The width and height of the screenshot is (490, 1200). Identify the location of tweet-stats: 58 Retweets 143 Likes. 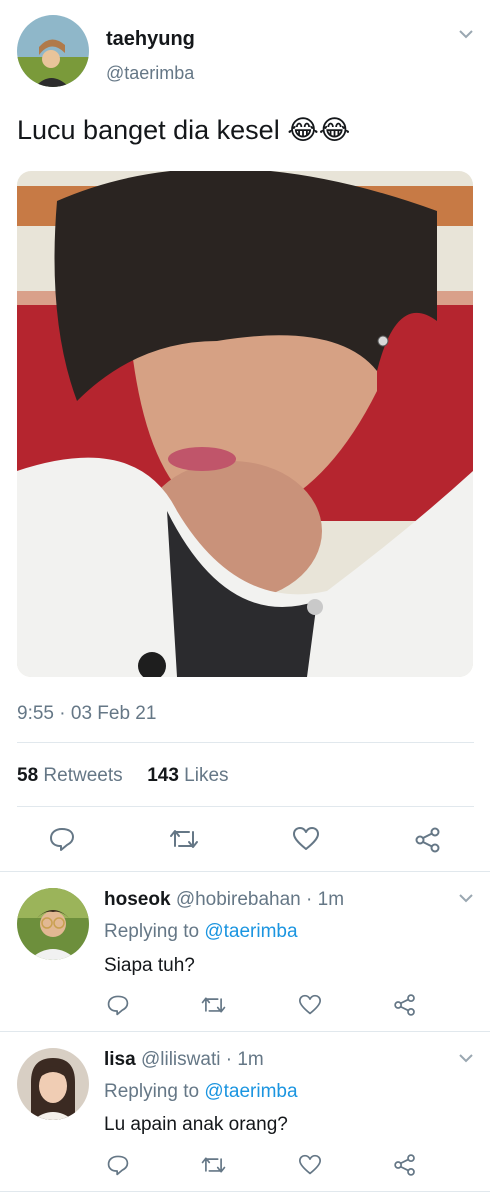
(123, 776).